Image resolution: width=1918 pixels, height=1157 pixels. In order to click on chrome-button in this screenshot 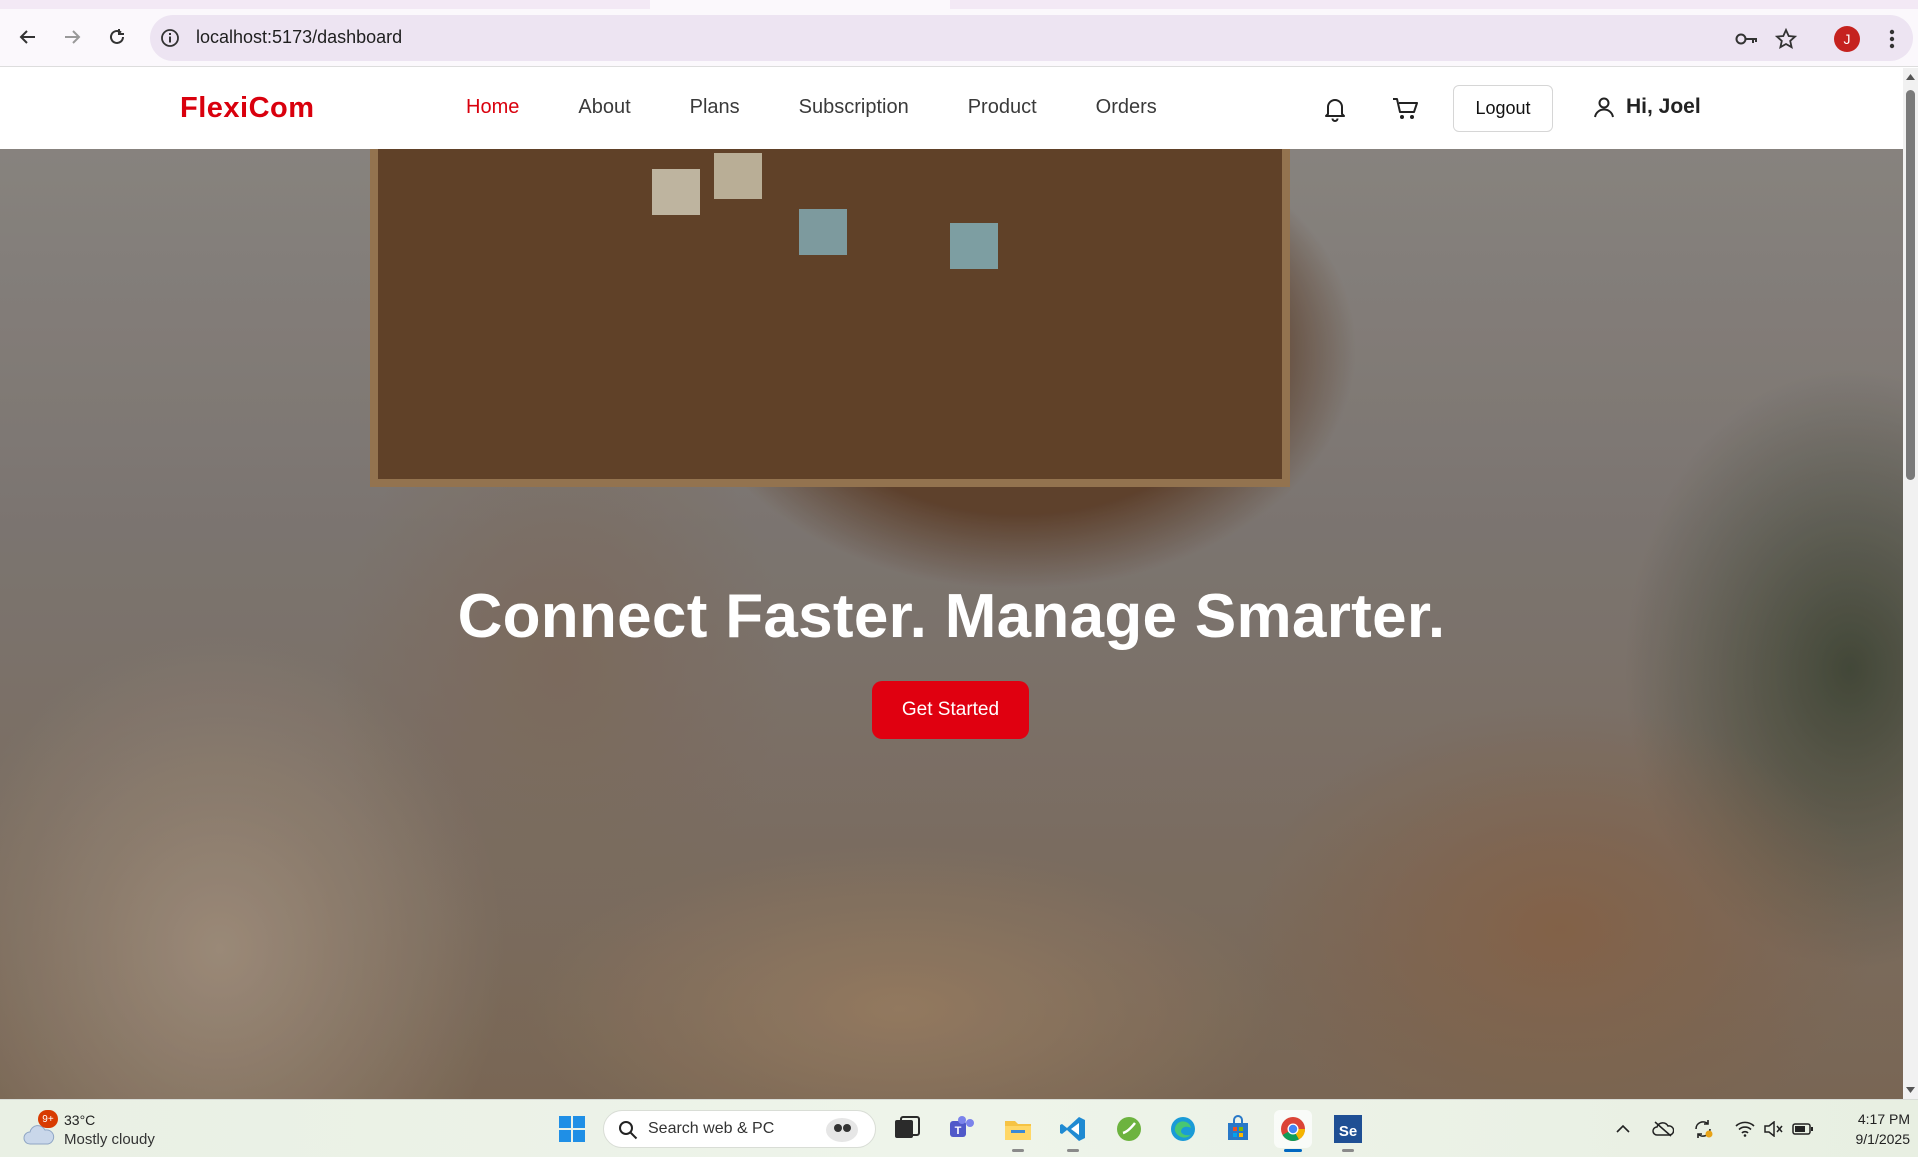, I will do `click(1293, 1131)`.